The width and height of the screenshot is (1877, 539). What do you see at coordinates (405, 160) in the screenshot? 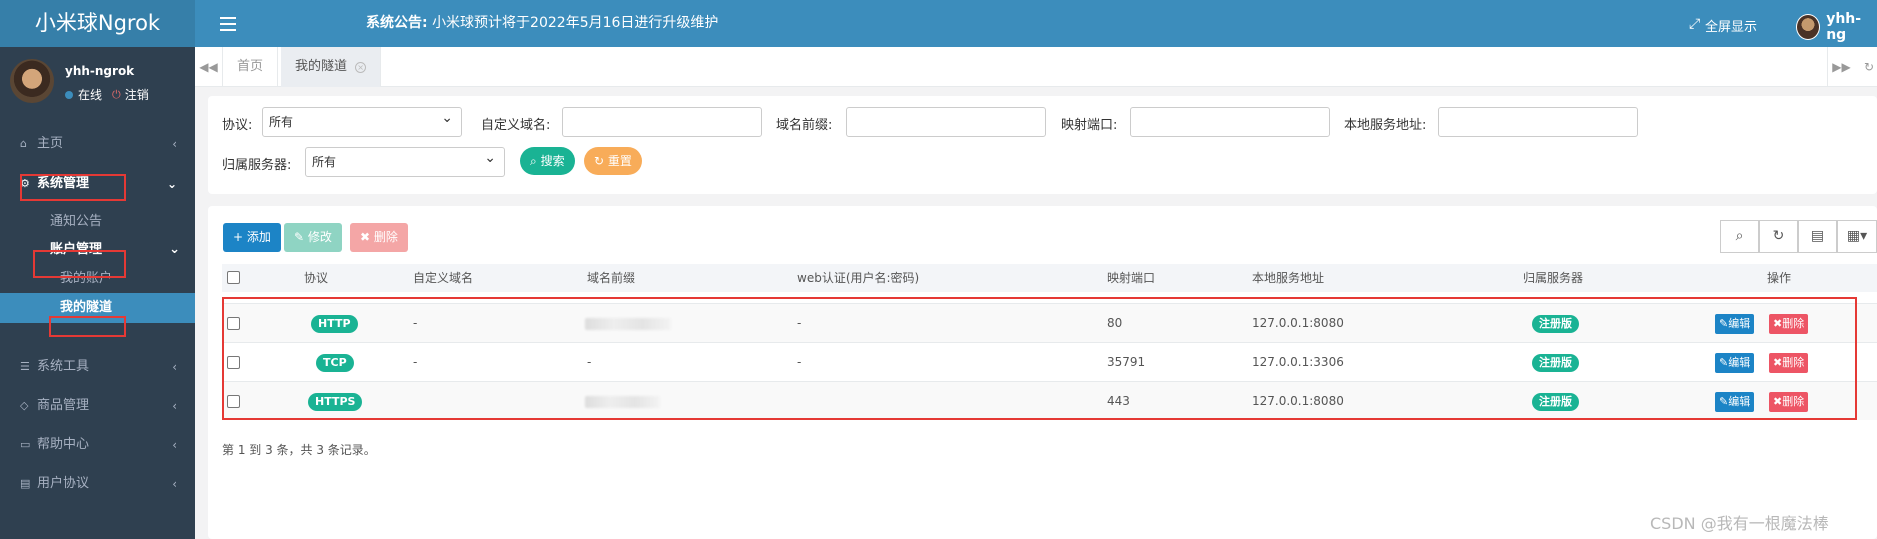
I see `server-select: 所有` at bounding box center [405, 160].